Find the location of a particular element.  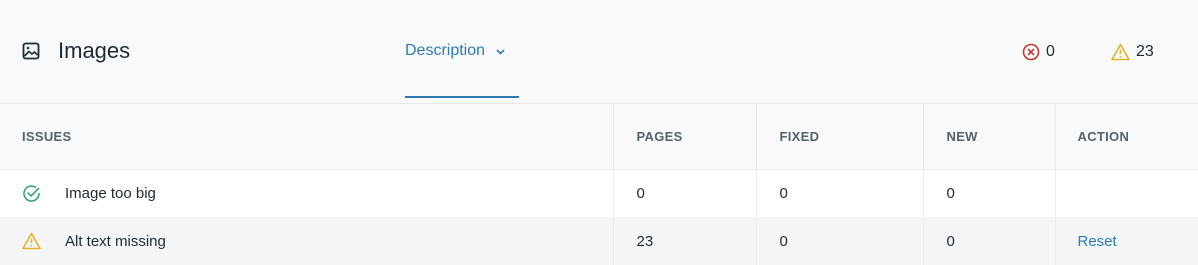

pages-cell: 23 is located at coordinates (684, 241).